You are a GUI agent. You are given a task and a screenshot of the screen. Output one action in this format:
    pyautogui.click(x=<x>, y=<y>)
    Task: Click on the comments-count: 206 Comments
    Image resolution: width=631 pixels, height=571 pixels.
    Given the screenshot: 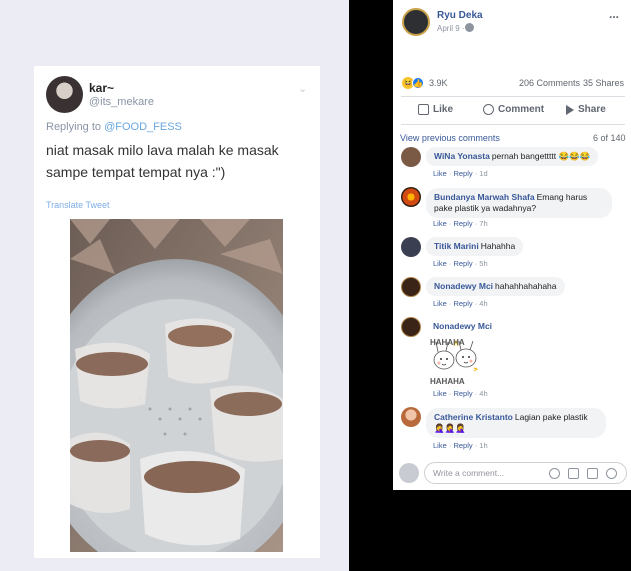 What is the action you would take?
    pyautogui.click(x=549, y=83)
    